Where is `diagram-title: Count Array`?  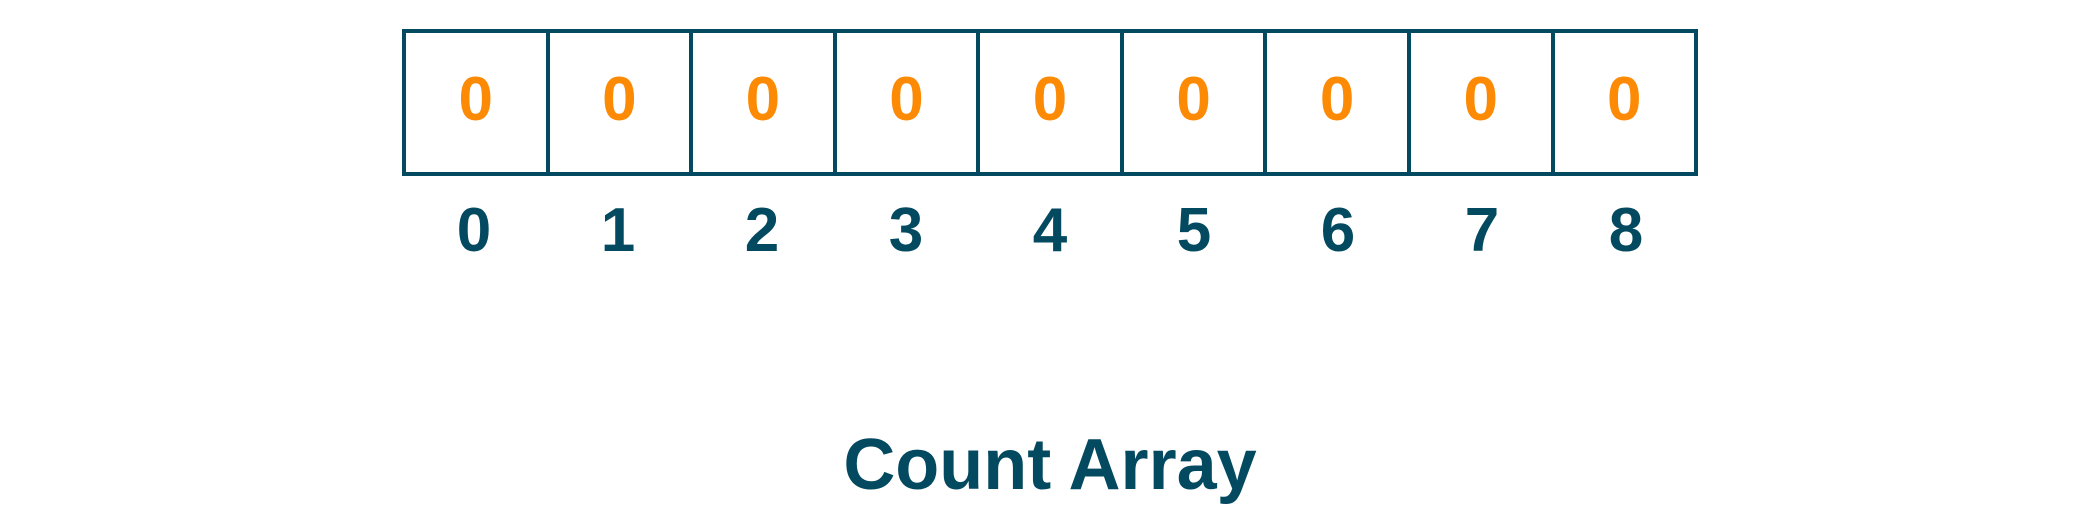 diagram-title: Count Array is located at coordinates (1050, 465).